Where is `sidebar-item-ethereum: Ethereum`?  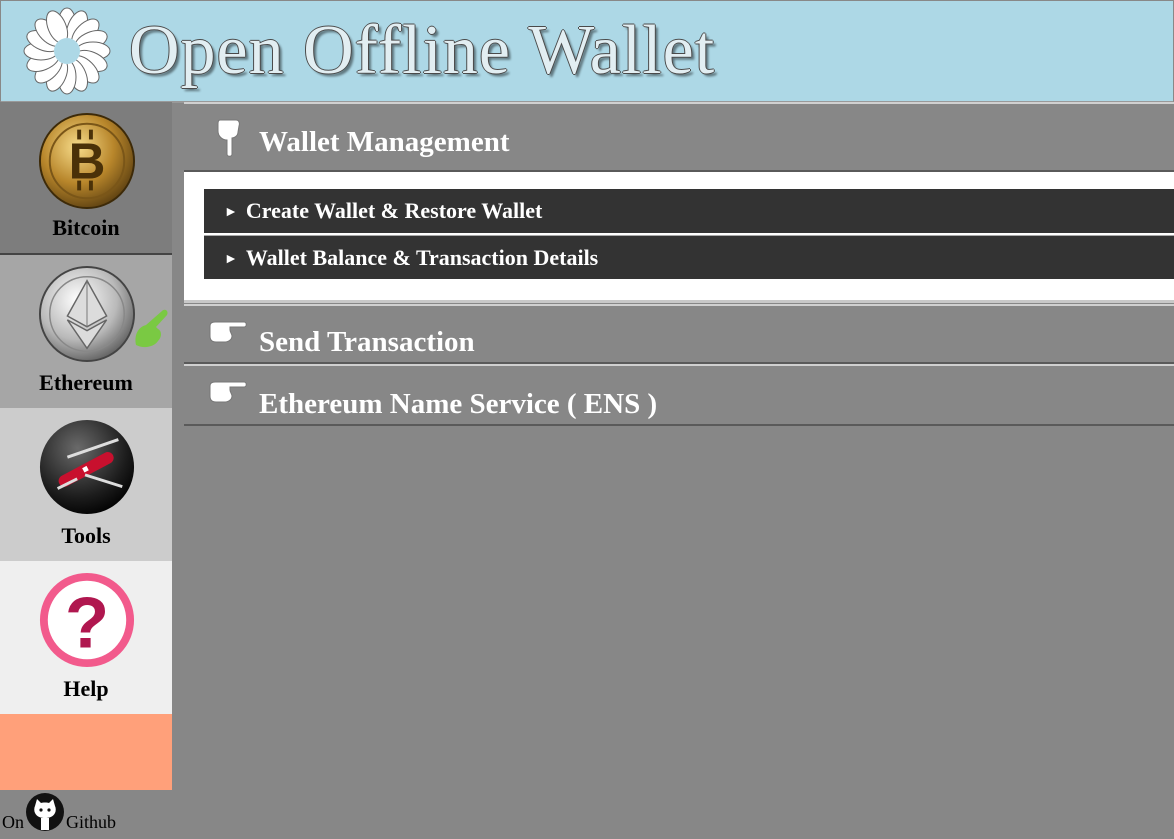
sidebar-item-ethereum: Ethereum is located at coordinates (86, 331).